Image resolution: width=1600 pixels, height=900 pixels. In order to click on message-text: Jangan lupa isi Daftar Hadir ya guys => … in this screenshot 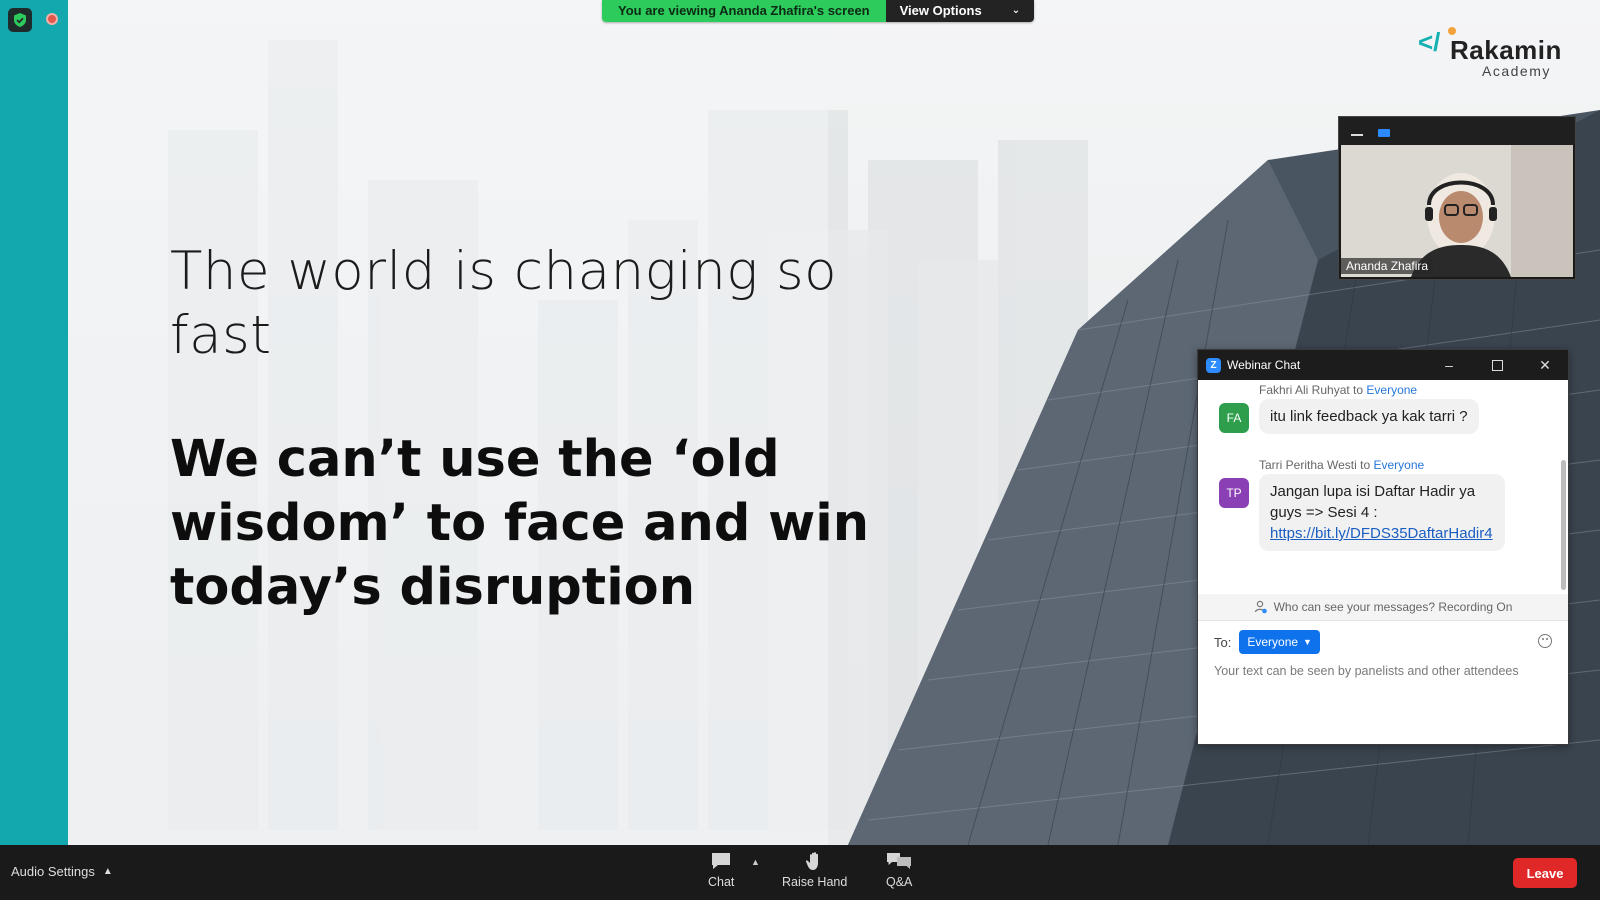, I will do `click(1373, 502)`.